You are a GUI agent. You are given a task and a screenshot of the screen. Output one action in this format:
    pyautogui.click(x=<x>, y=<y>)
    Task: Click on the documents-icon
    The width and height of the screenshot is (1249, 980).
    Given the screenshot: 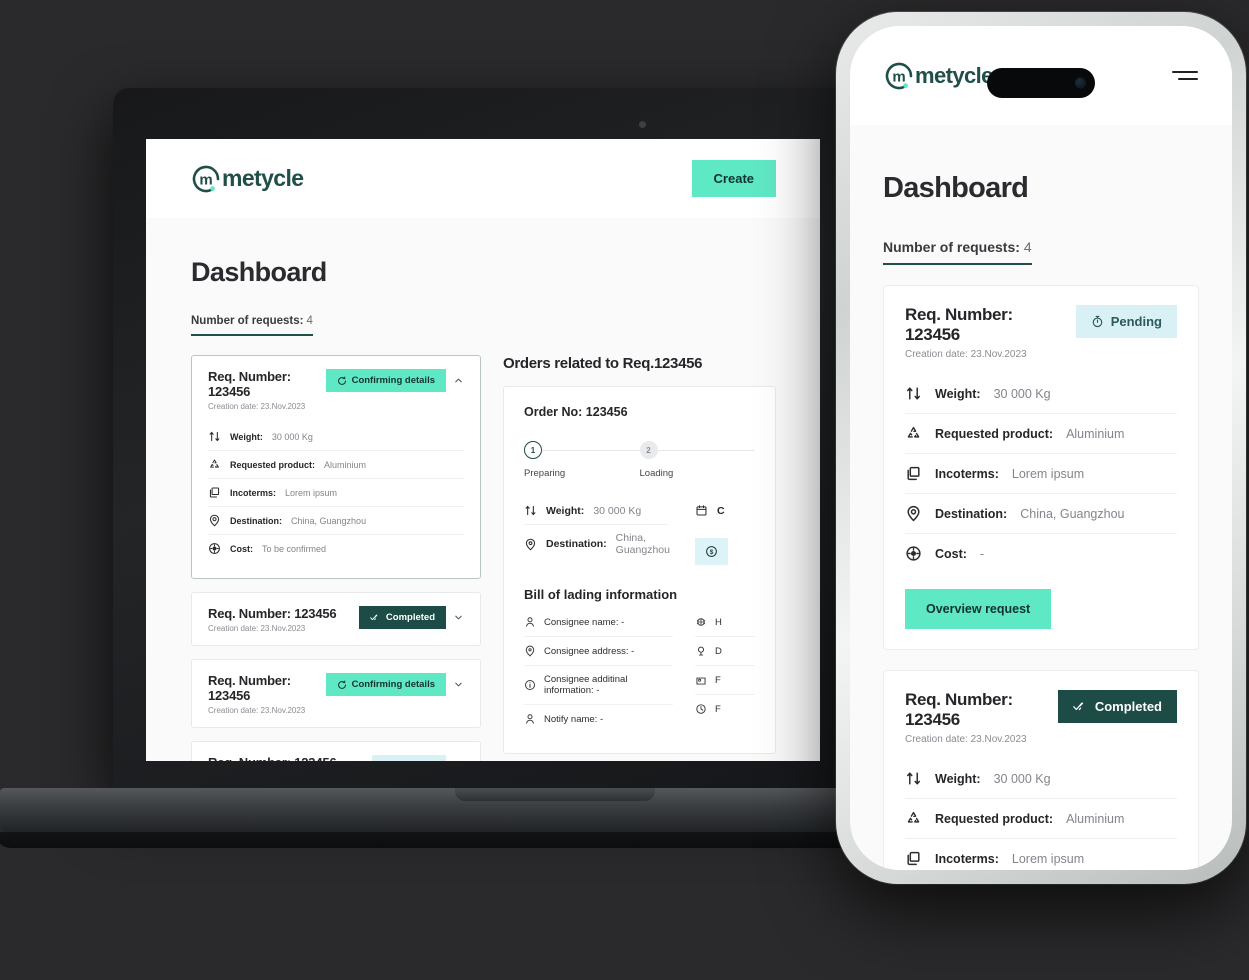 What is the action you would take?
    pyautogui.click(x=913, y=473)
    